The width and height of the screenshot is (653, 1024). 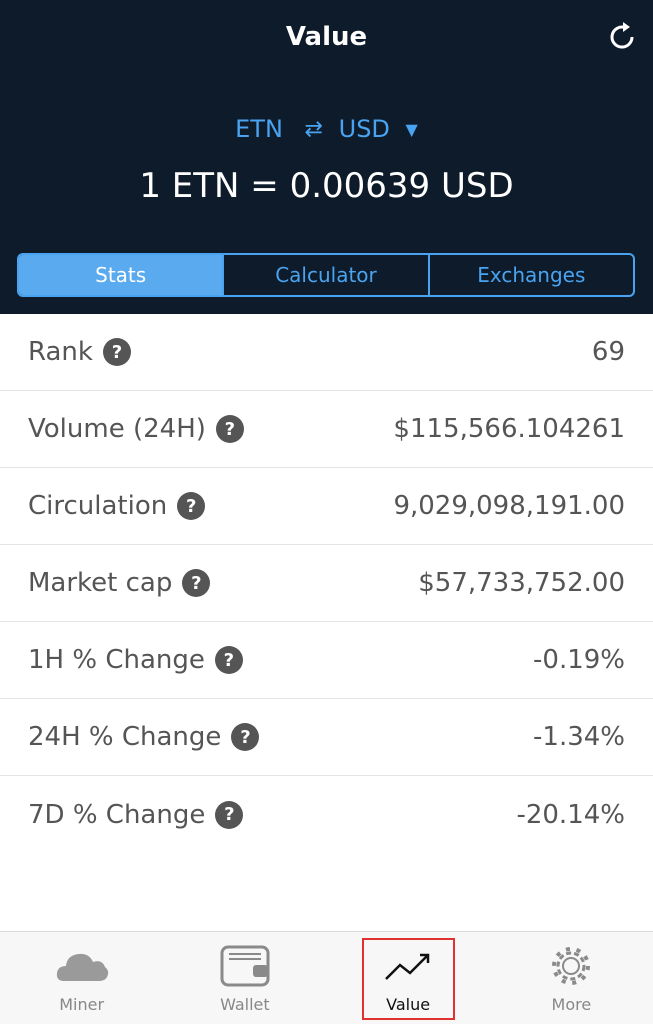 I want to click on chevron-down-icon: ▼, so click(x=412, y=129).